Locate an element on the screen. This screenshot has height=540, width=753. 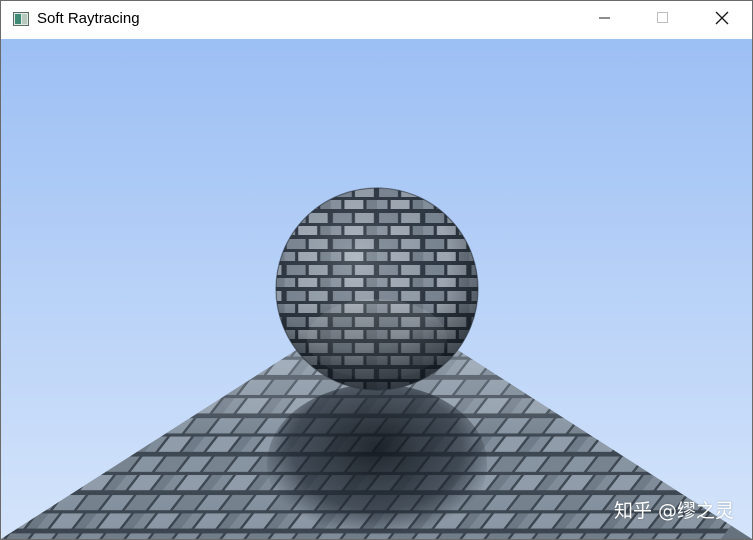
maximize-icon is located at coordinates (663, 20).